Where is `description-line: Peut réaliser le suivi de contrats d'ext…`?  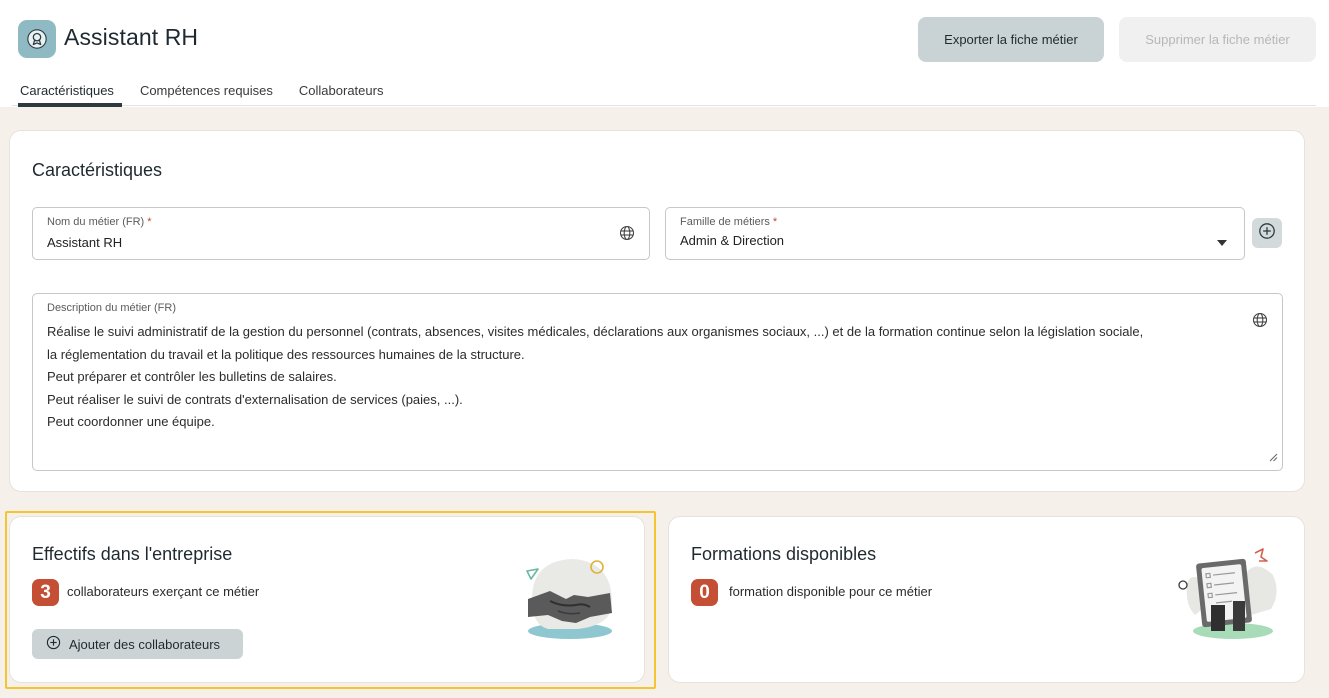 description-line: Peut réaliser le suivi de contrats d'ext… is located at coordinates (255, 399).